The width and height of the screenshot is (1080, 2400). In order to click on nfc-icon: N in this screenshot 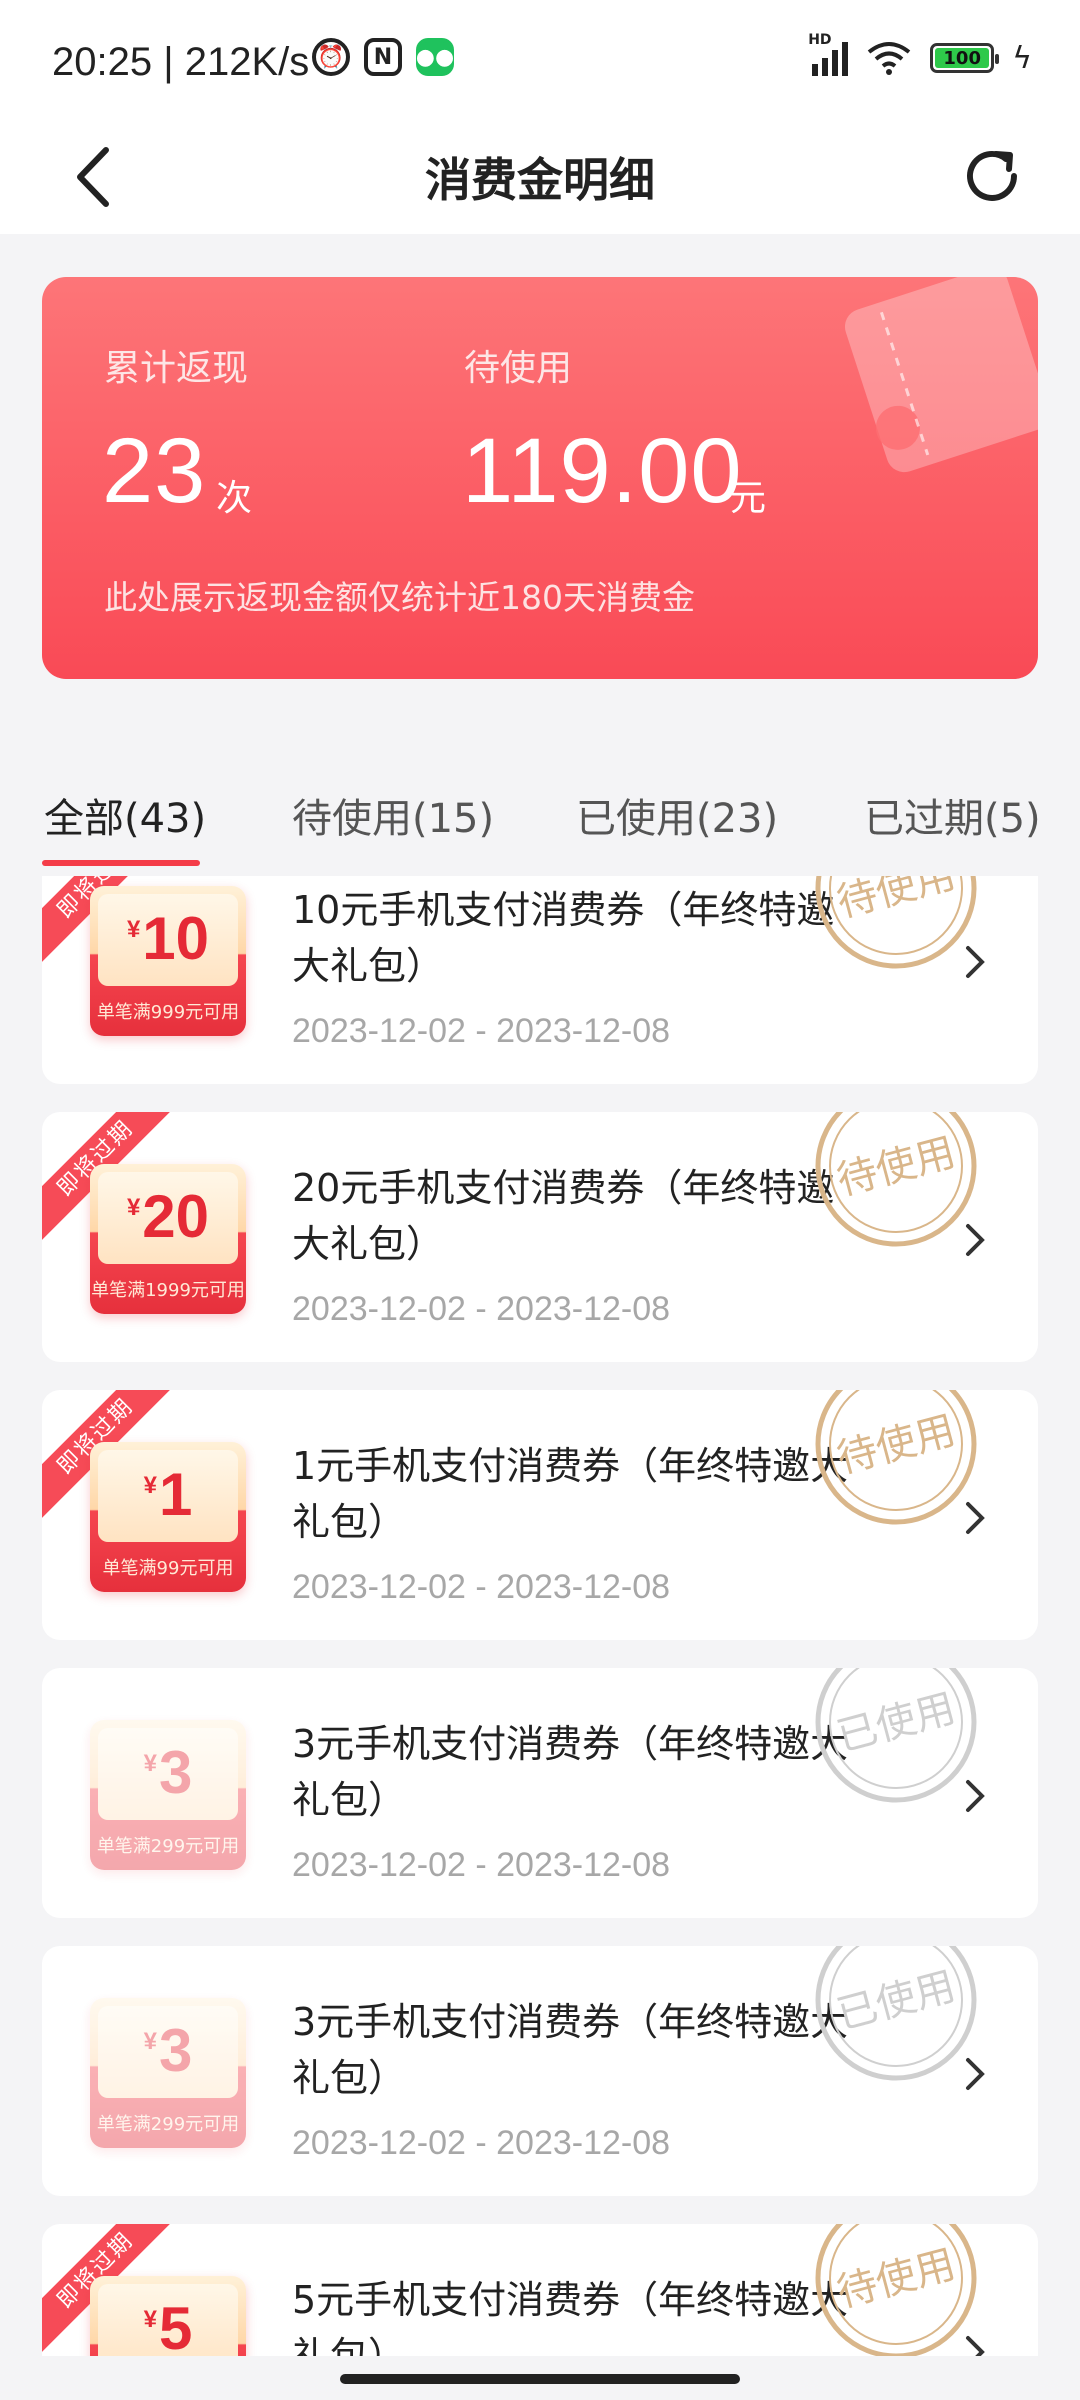, I will do `click(383, 57)`.